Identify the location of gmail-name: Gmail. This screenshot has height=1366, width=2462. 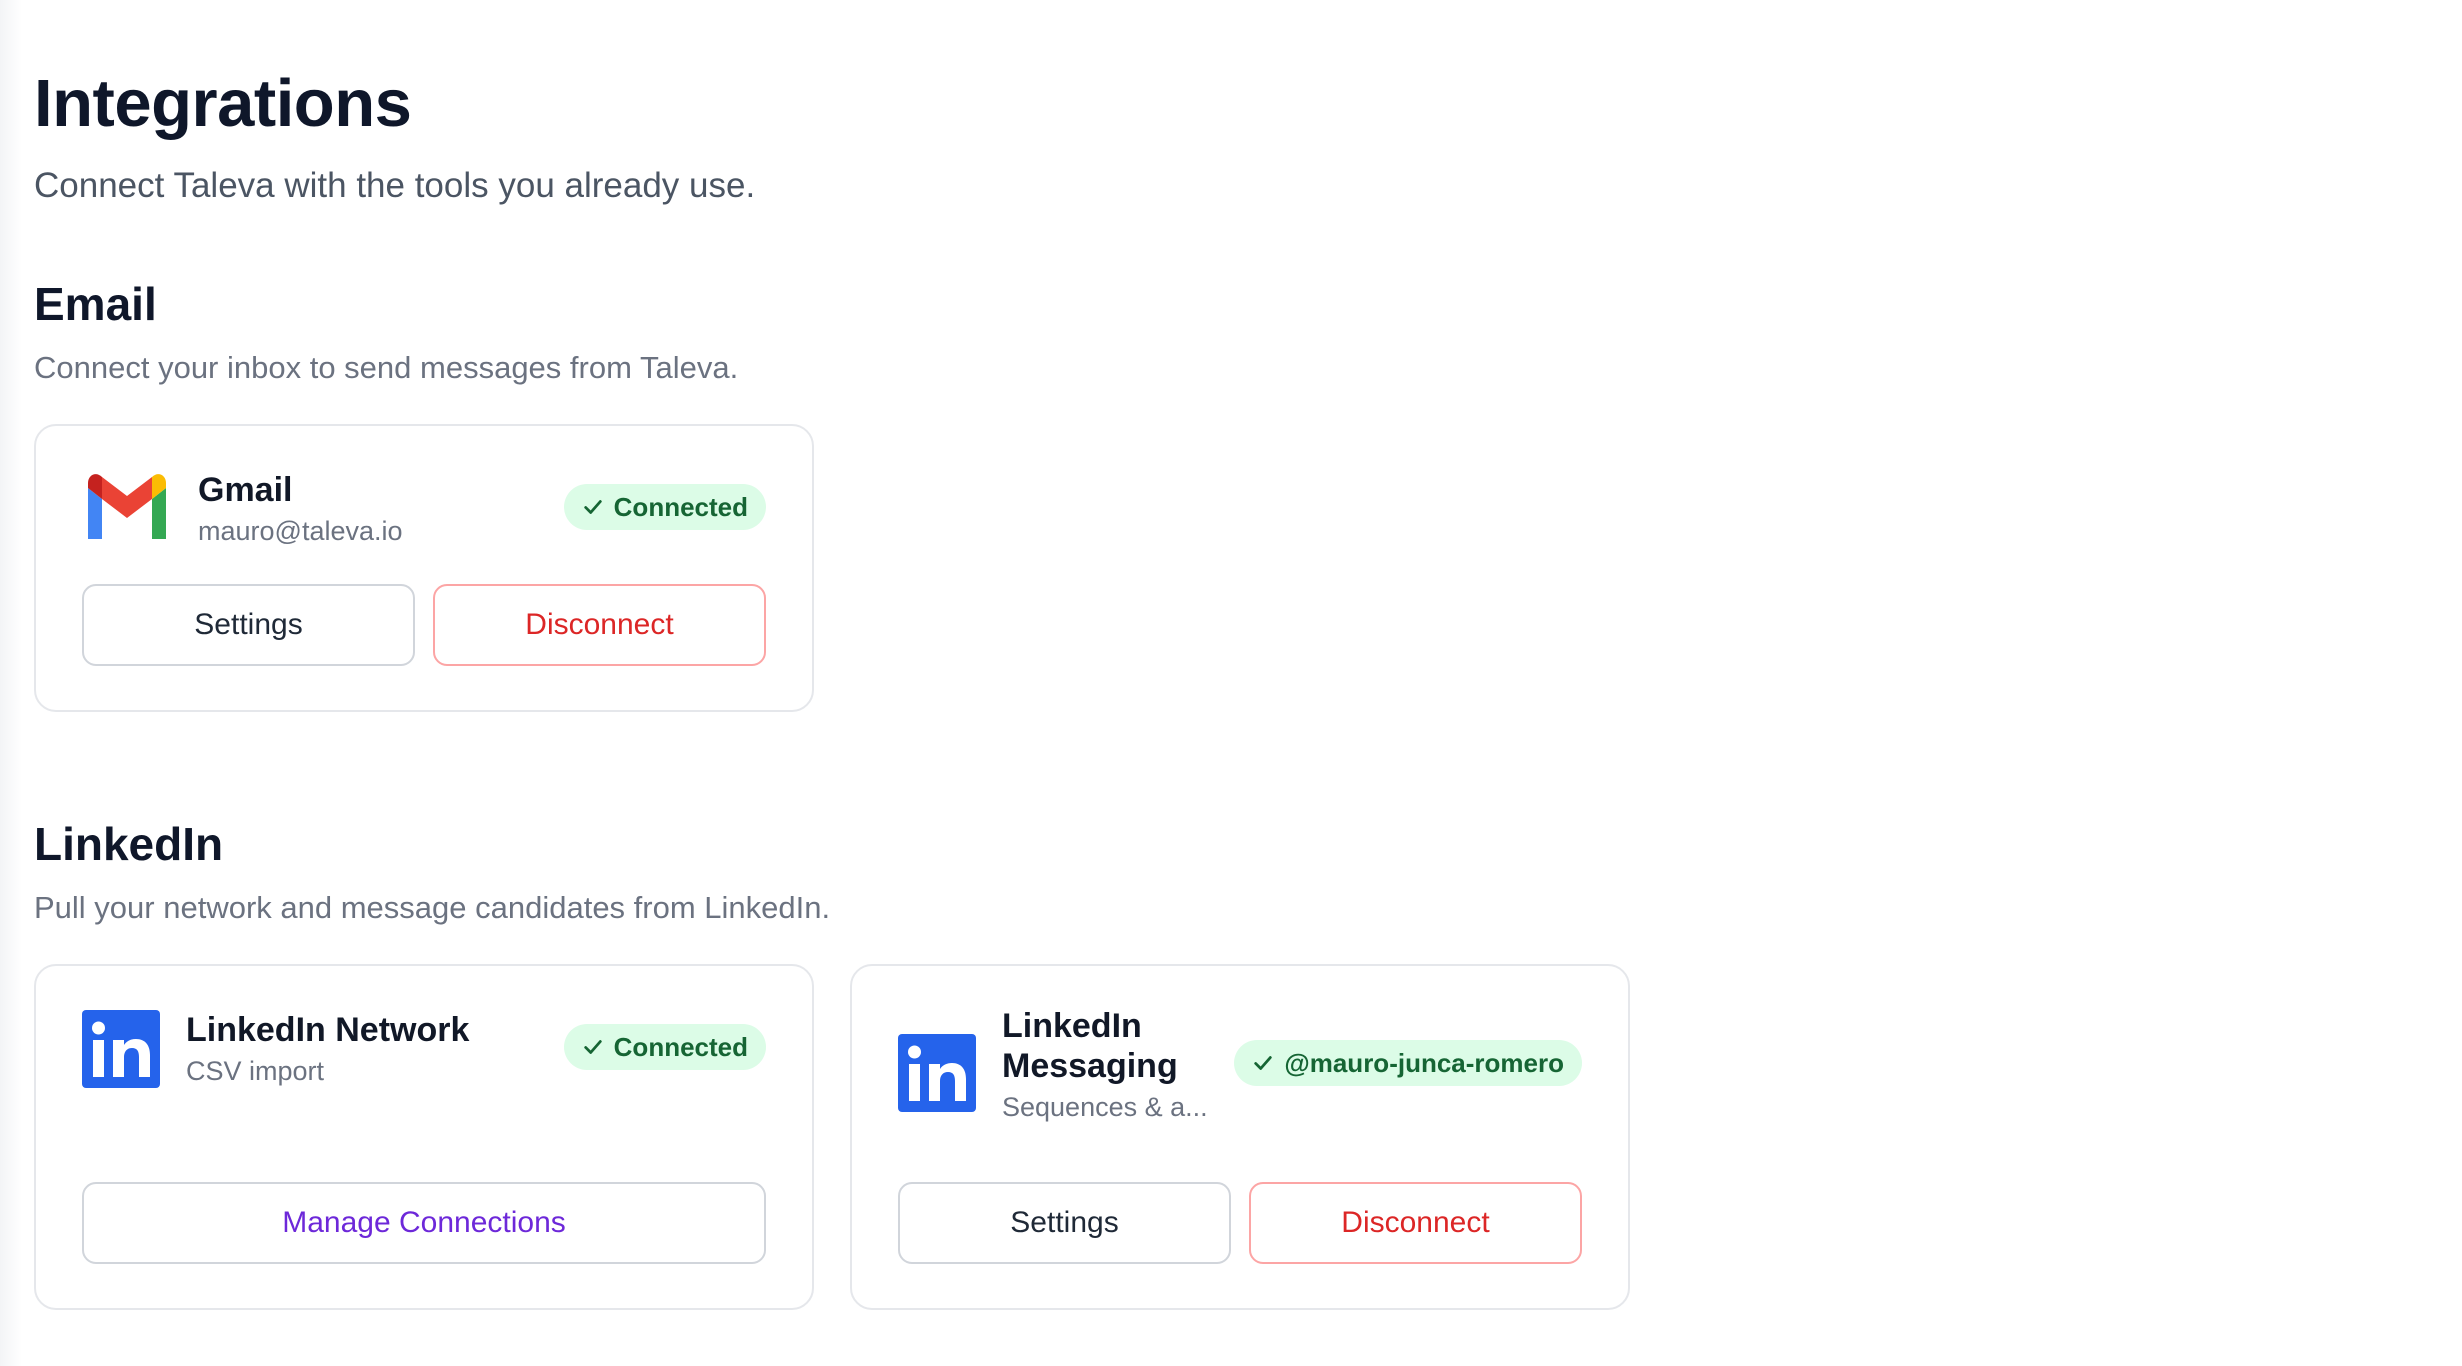
(245, 490).